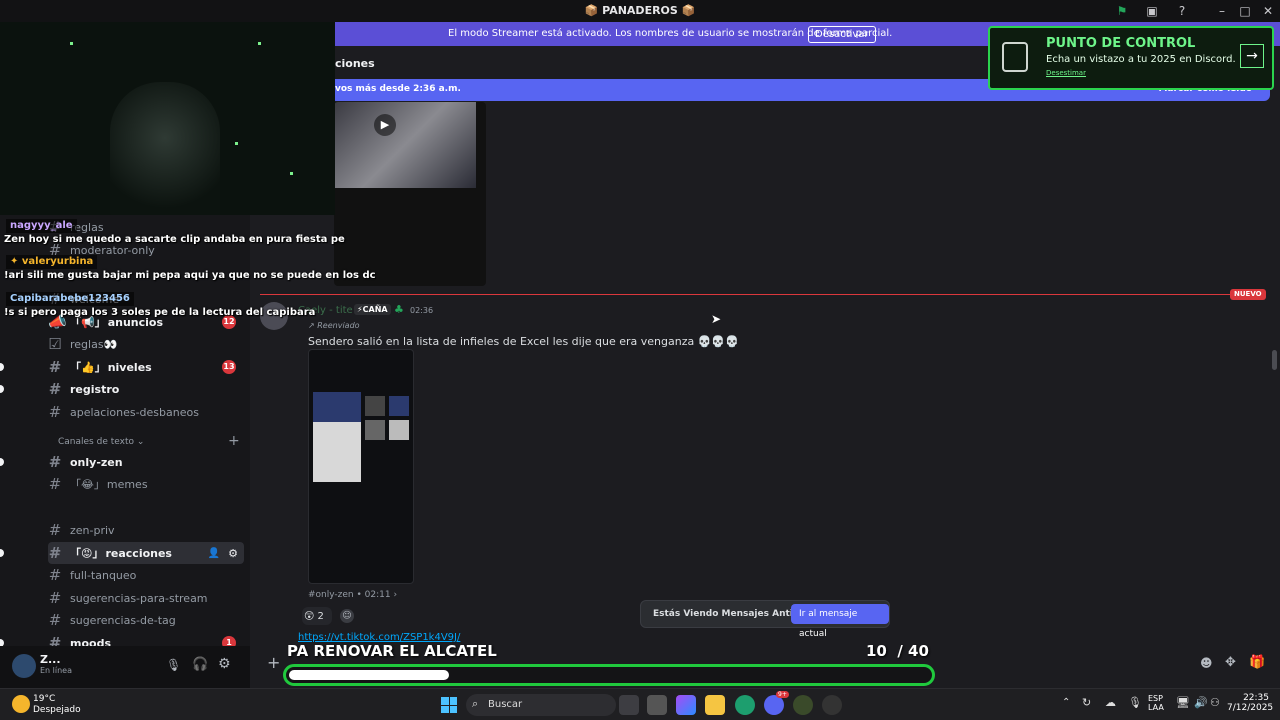 The height and width of the screenshot is (720, 1280). What do you see at coordinates (1250, 703) in the screenshot?
I see `clock: 22:35 7/12/2025` at bounding box center [1250, 703].